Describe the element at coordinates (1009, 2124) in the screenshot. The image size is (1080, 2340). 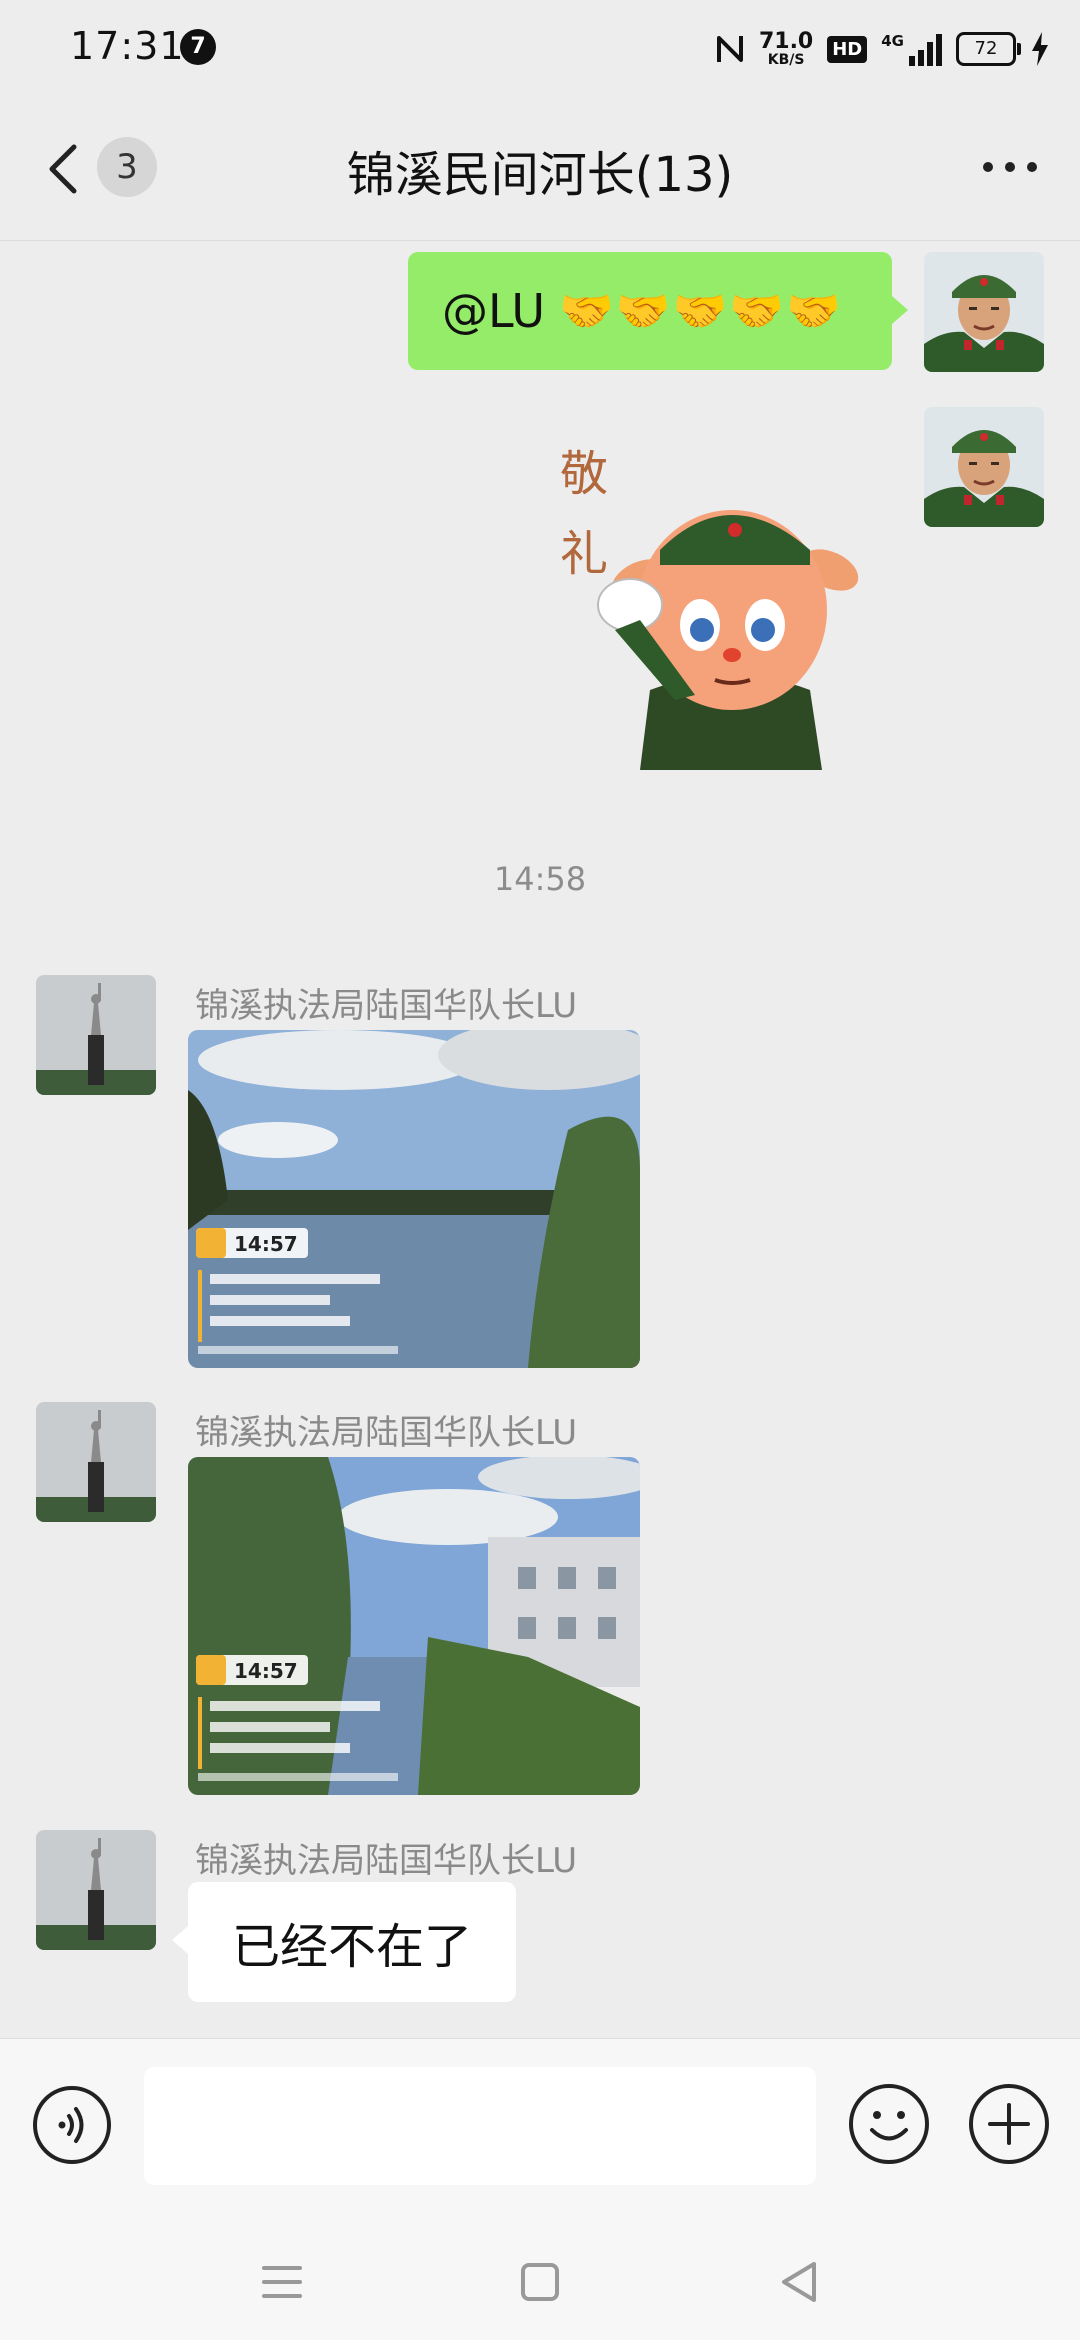
I see `add-attachment-icon` at that location.